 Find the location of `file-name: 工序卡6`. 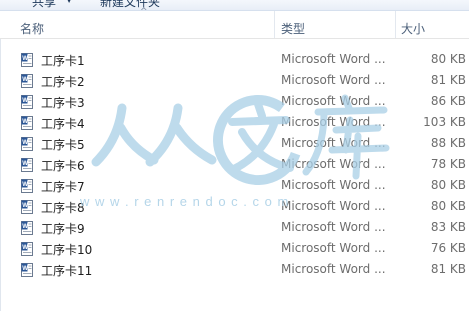

file-name: 工序卡6 is located at coordinates (63, 165).